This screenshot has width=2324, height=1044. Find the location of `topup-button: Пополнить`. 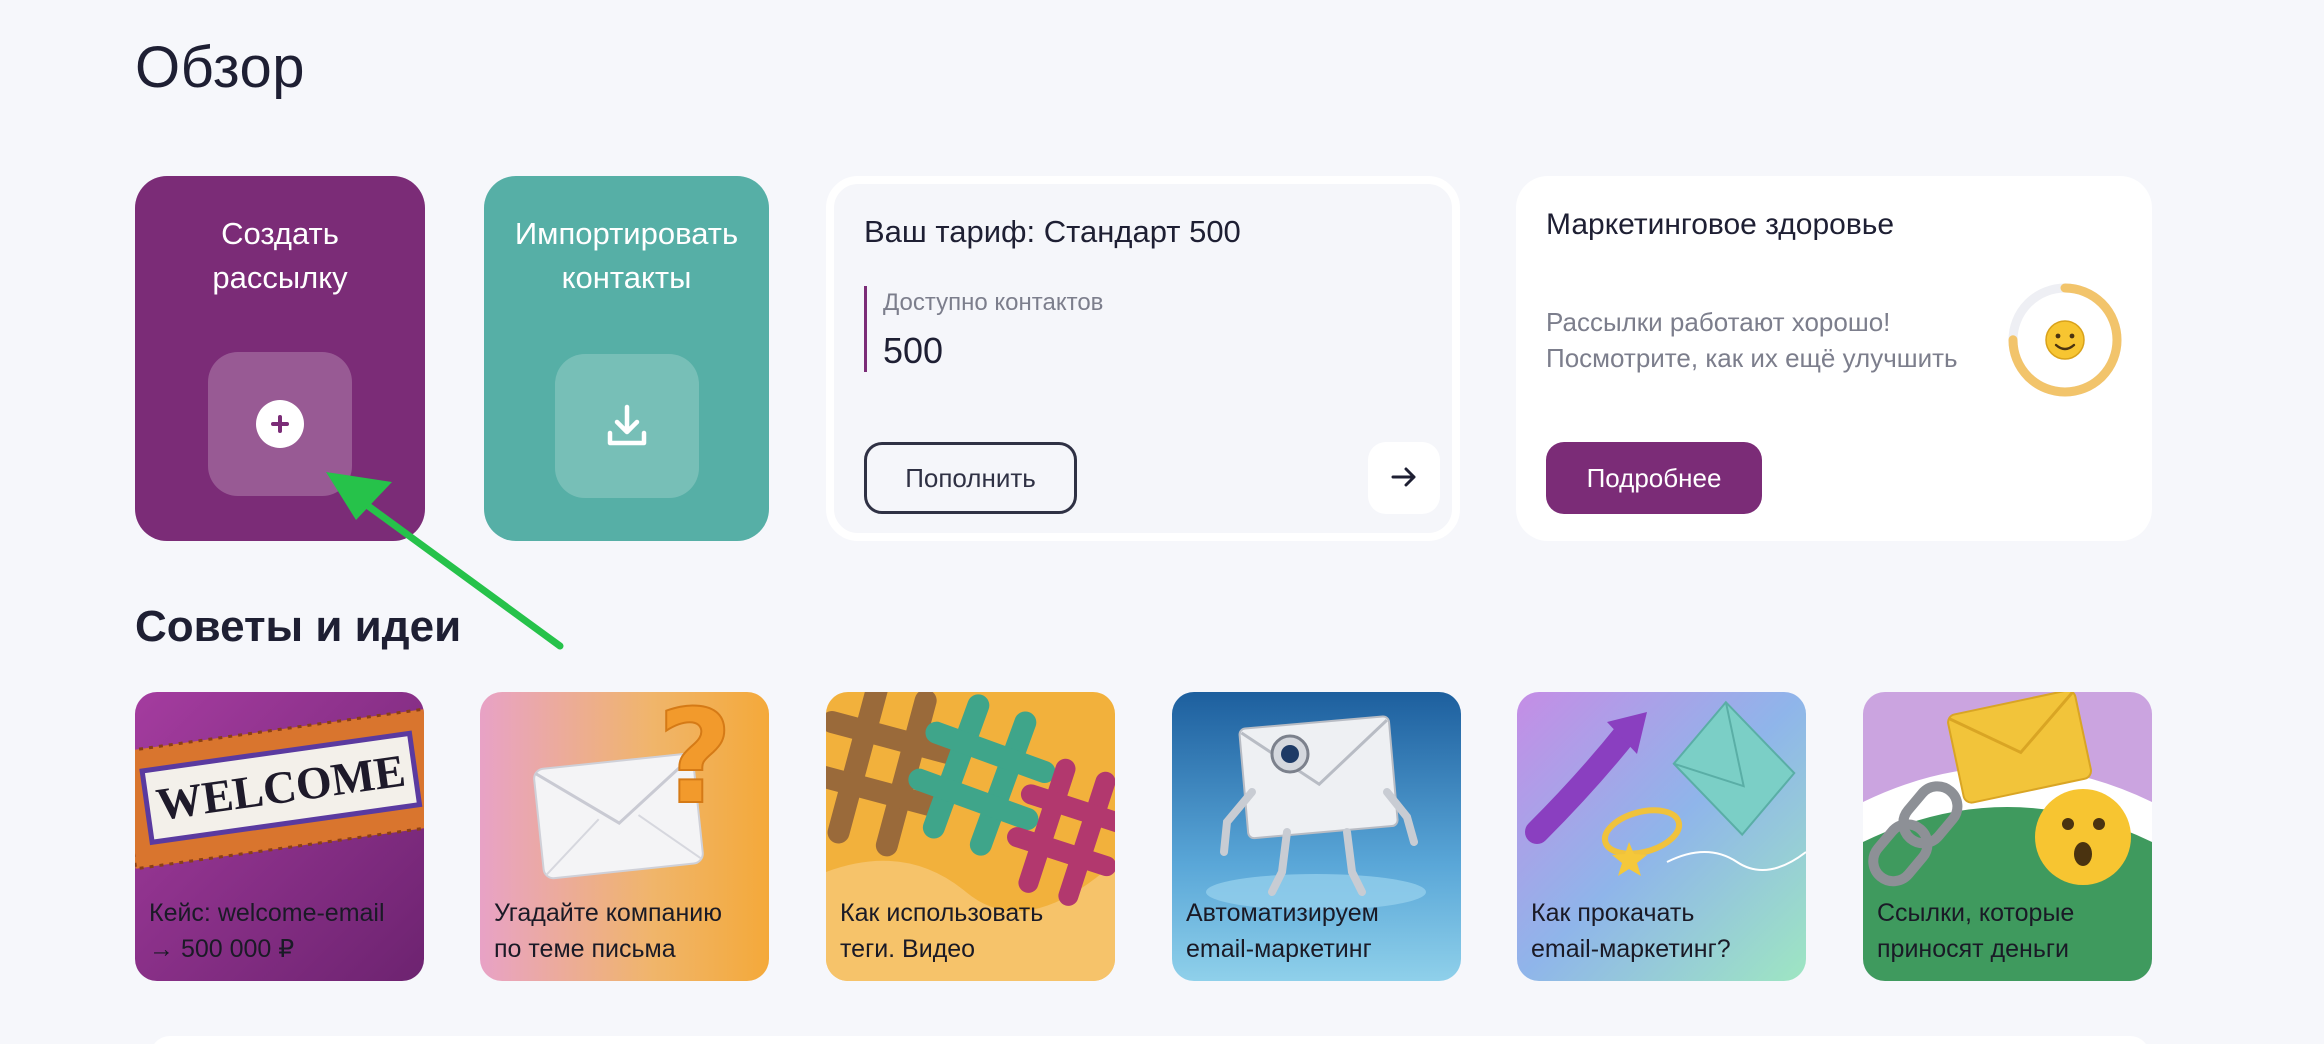

topup-button: Пополнить is located at coordinates (970, 478).